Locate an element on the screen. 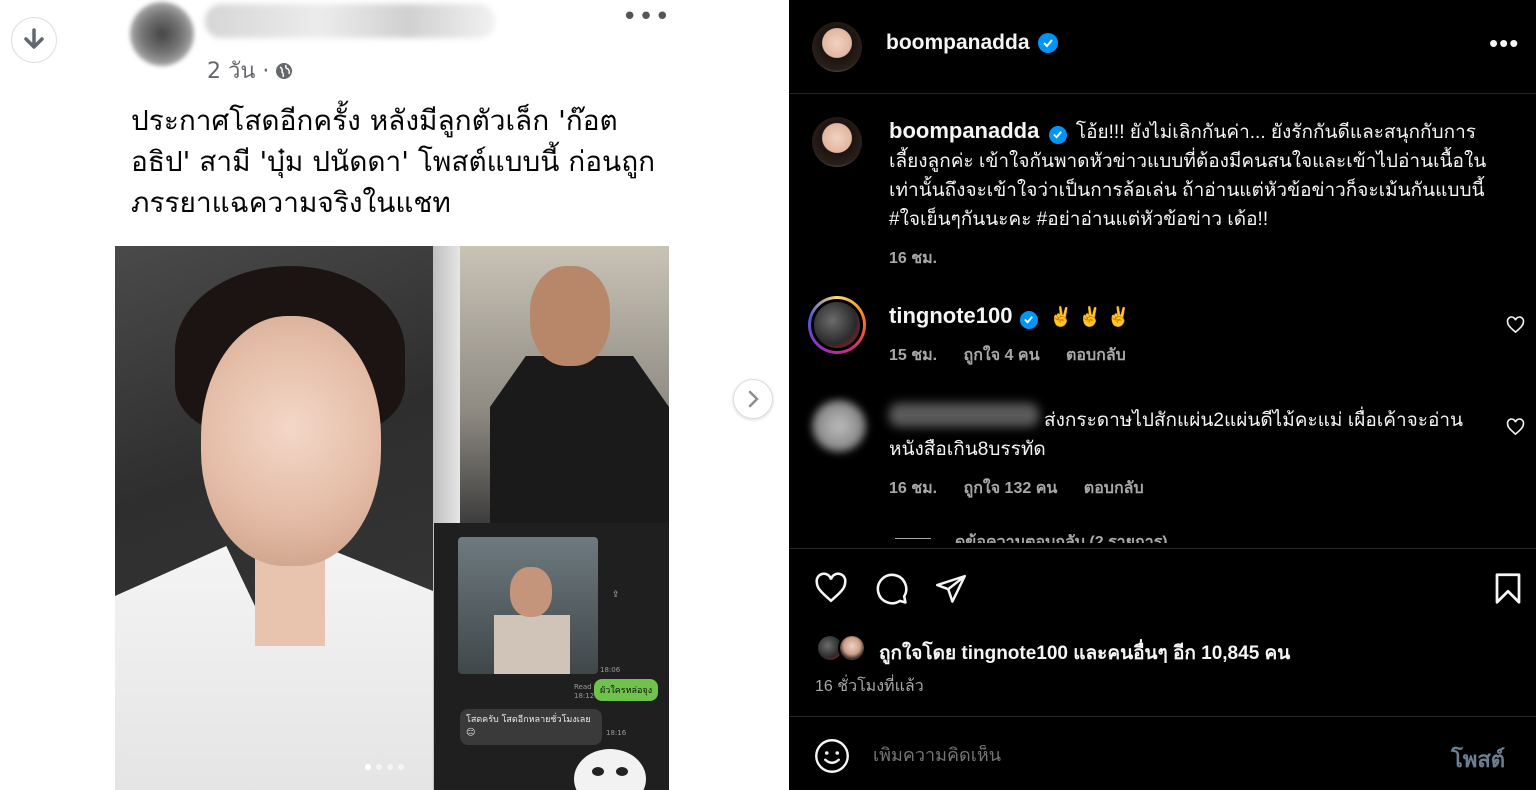  caption-time: 16 ชม. is located at coordinates (913, 258).